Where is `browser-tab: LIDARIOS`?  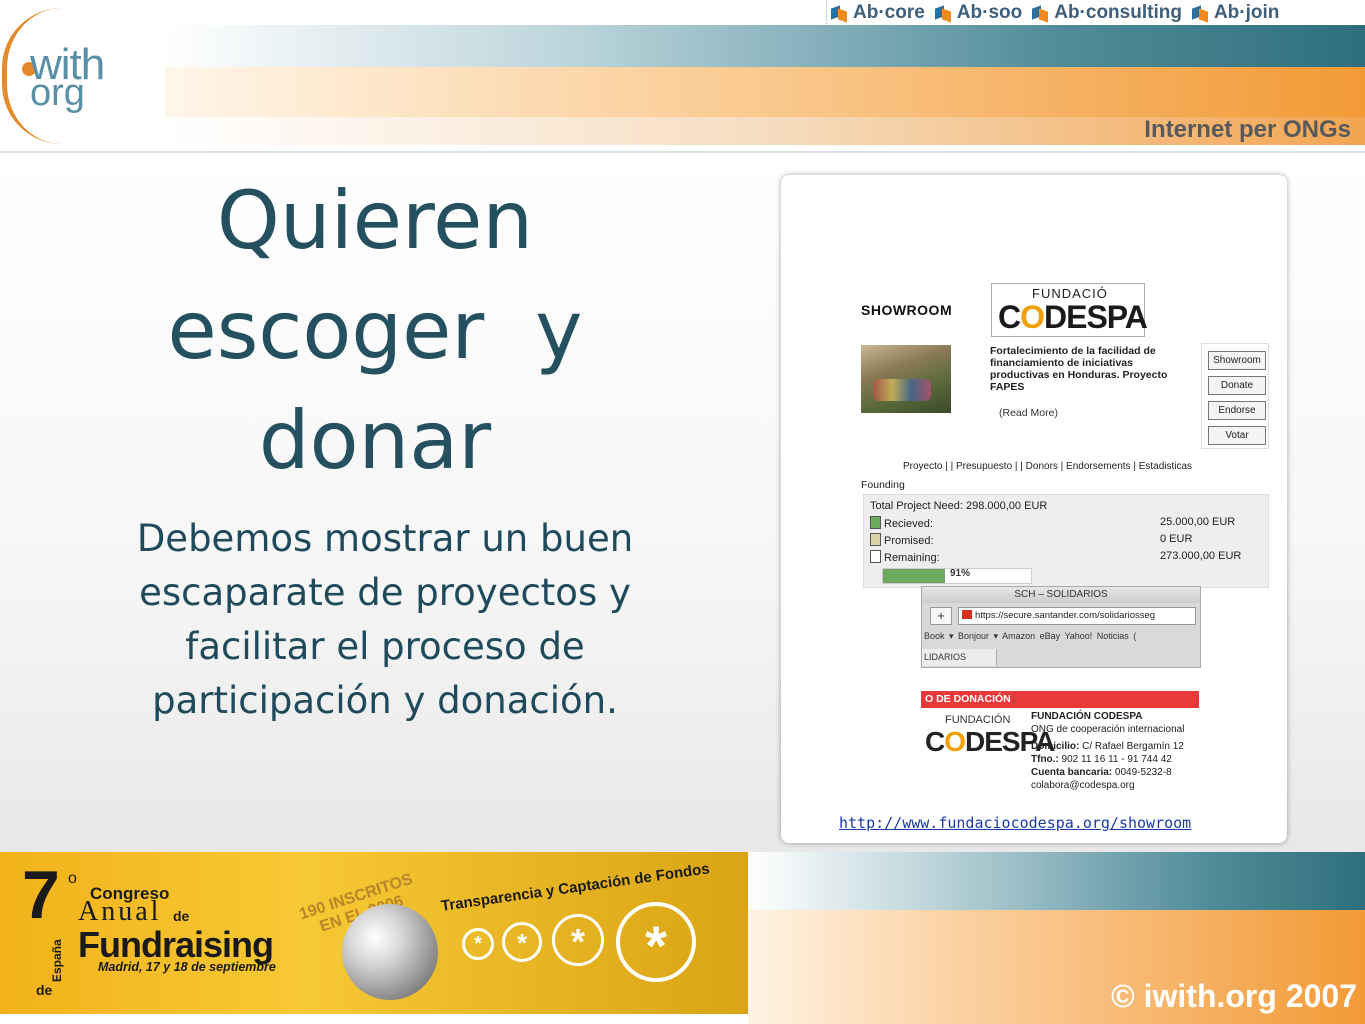 browser-tab: LIDARIOS is located at coordinates (959, 657).